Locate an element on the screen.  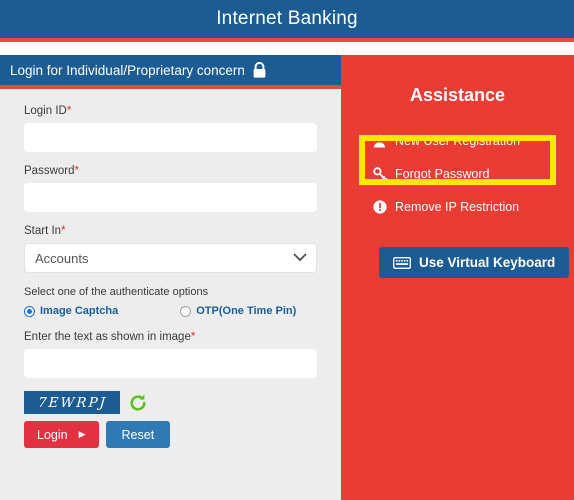
captcha-field-group: Enter the text as shown in image* is located at coordinates (170, 354).